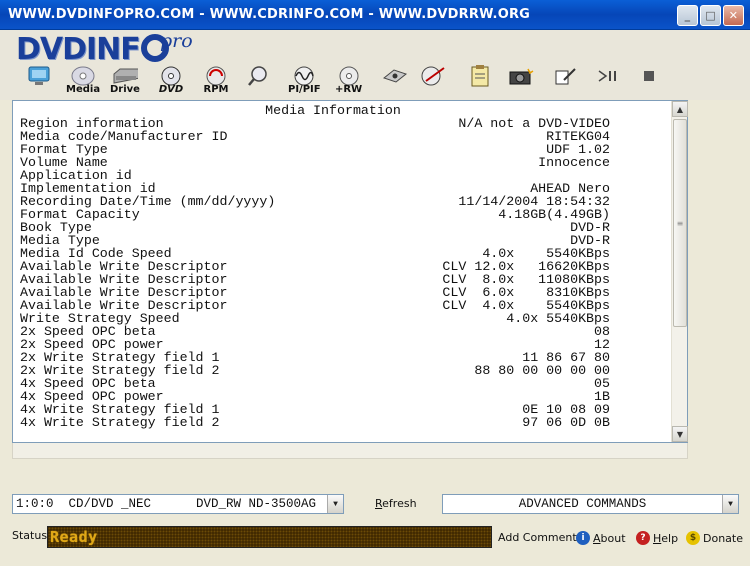  I want to click on burner-button, so click(395, 82).